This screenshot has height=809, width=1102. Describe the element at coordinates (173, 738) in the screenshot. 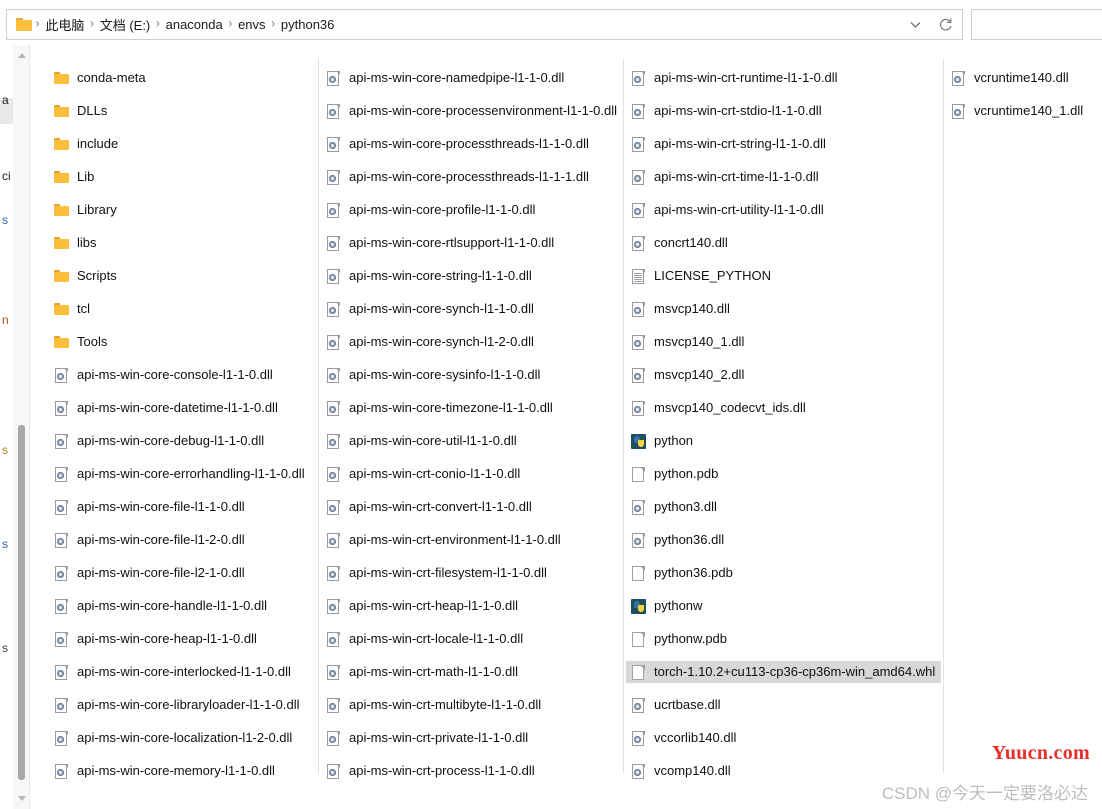

I see `file-list-item: api-ms-win-core-localization-l1-2-0.dll` at that location.